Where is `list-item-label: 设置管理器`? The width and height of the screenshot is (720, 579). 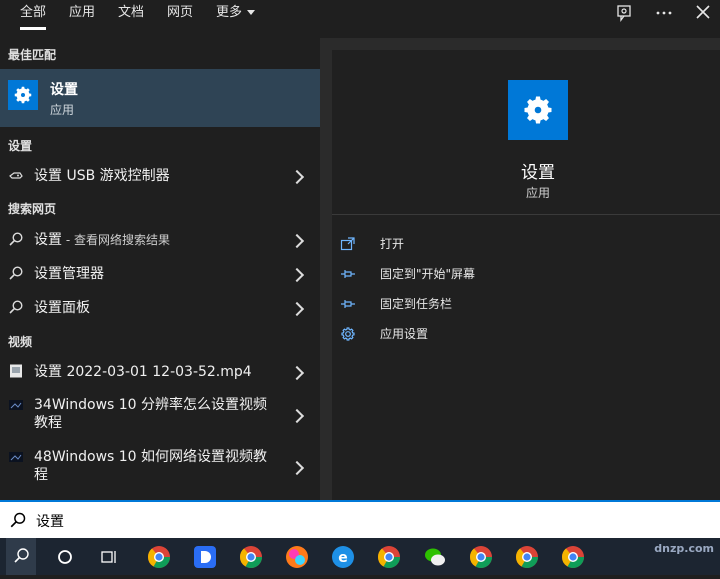
list-item-label: 设置管理器 is located at coordinates (69, 274).